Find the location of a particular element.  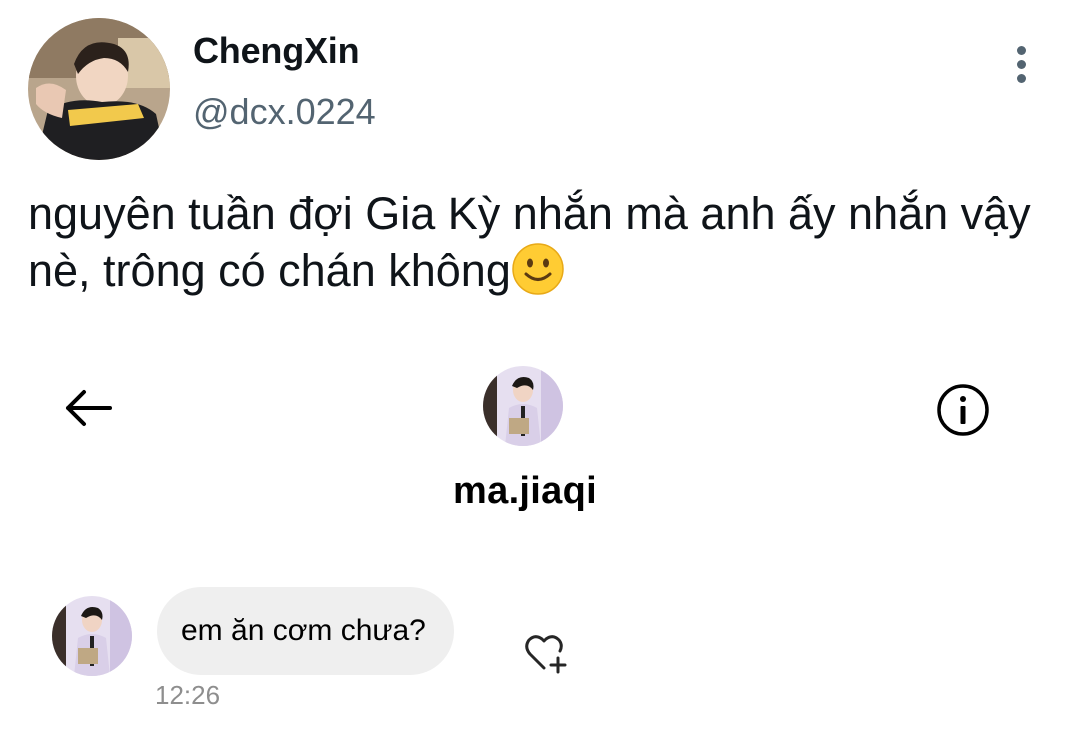

message-sender-avatar is located at coordinates (92, 636).